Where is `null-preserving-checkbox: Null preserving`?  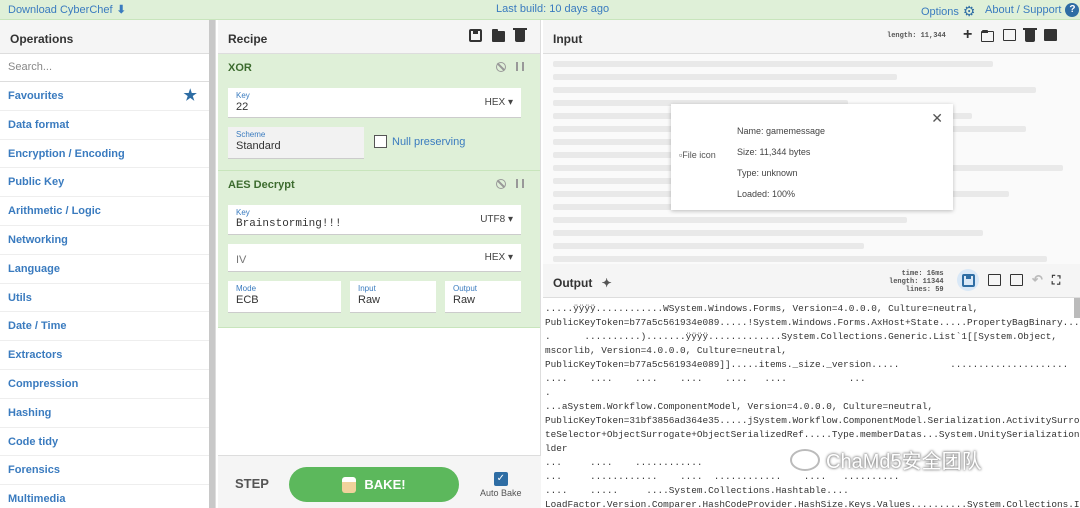 null-preserving-checkbox: Null preserving is located at coordinates (419, 141).